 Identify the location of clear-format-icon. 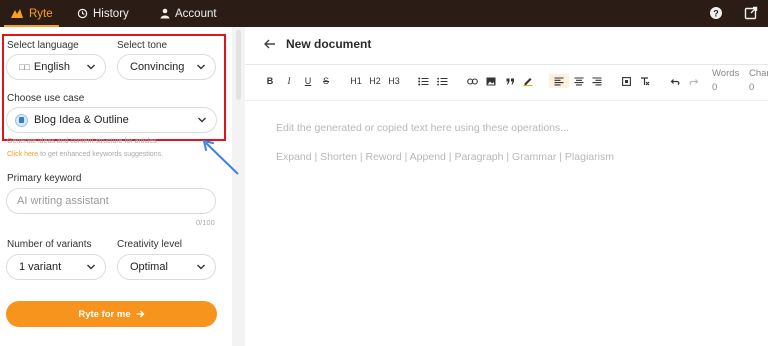
(645, 80).